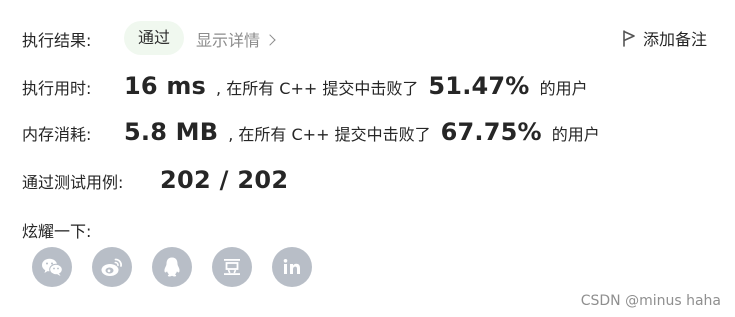 Image resolution: width=735 pixels, height=317 pixels. Describe the element at coordinates (575, 134) in the screenshot. I see `memory-tail-text: 的用户` at that location.